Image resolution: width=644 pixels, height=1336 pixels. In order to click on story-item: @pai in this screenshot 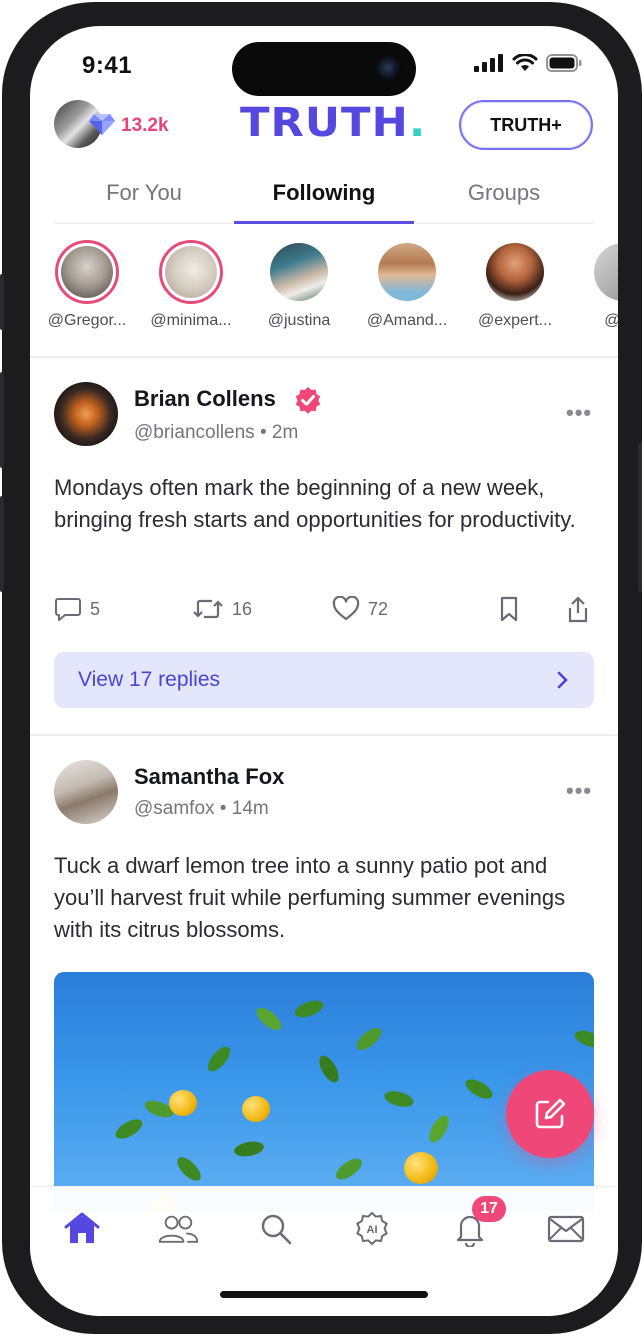, I will do `click(593, 285)`.